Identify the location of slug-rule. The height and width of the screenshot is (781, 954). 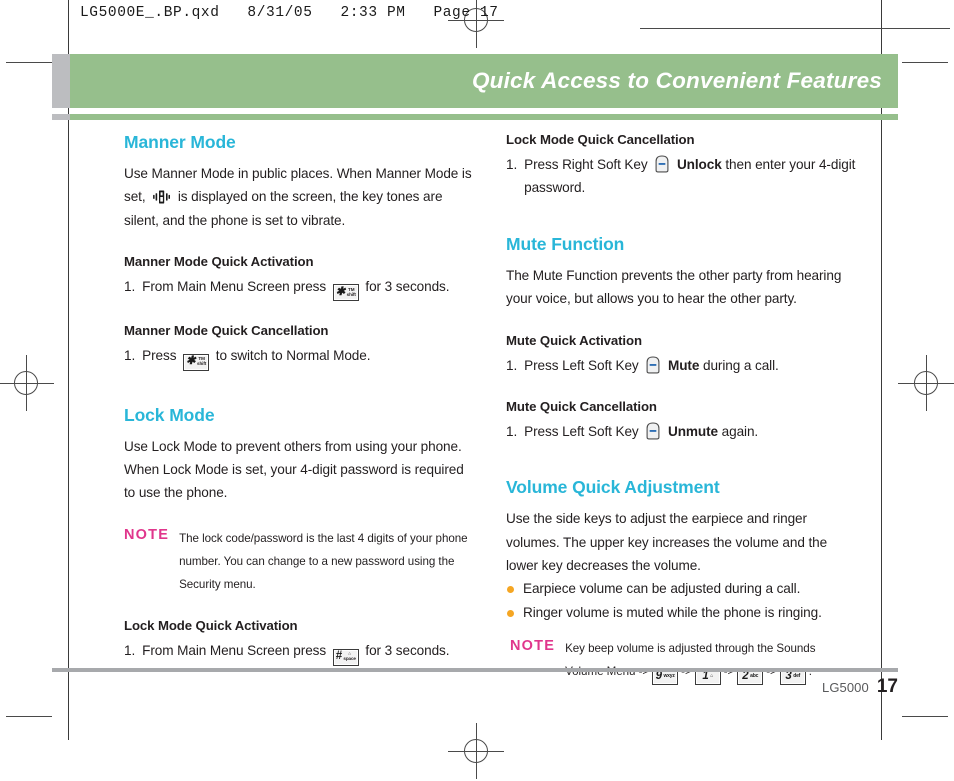
(795, 29).